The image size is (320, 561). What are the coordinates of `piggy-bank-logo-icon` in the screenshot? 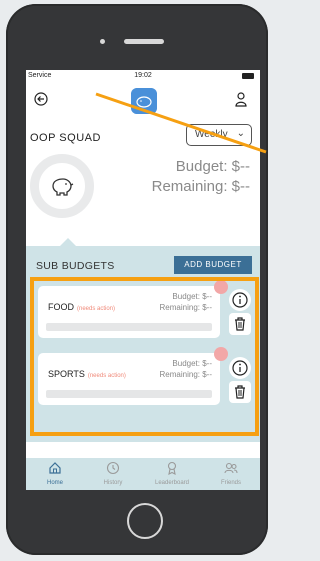 It's located at (144, 101).